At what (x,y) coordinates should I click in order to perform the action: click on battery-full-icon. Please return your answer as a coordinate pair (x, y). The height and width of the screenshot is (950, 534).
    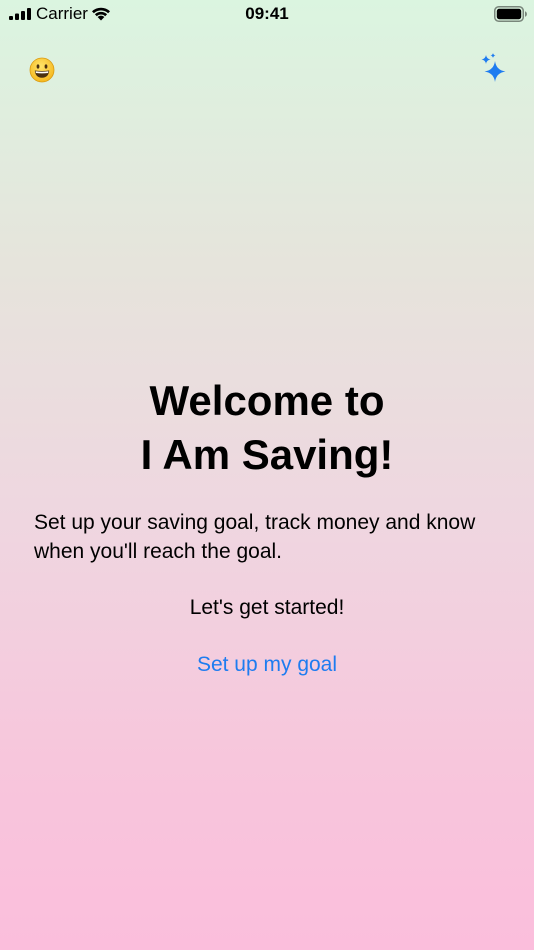
    Looking at the image, I should click on (510, 14).